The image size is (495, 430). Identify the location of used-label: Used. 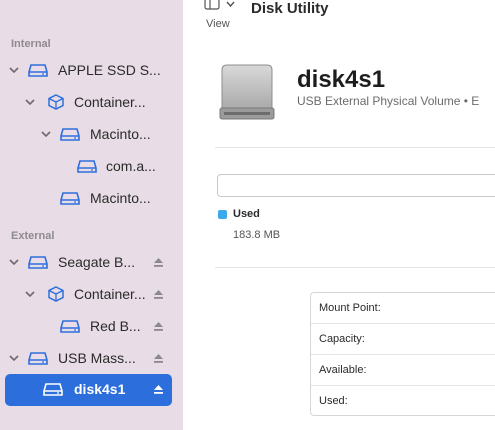
(246, 214).